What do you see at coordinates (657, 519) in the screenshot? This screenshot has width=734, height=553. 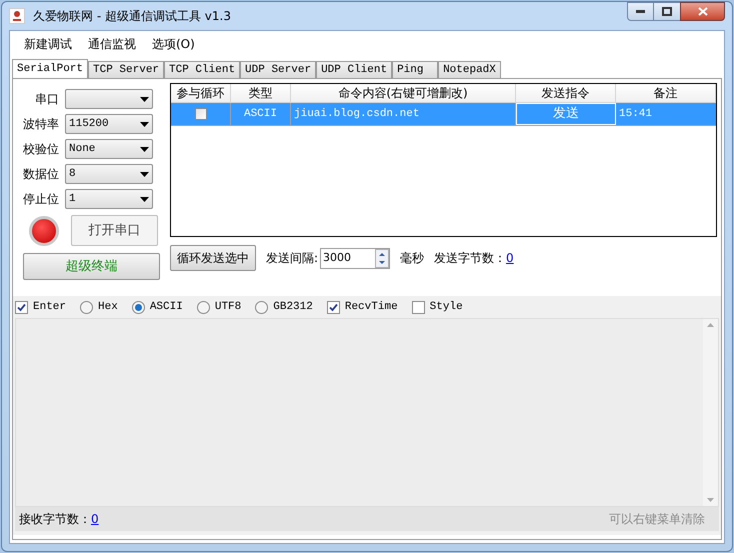 I see `clear-hint: 可以右键菜单清除` at bounding box center [657, 519].